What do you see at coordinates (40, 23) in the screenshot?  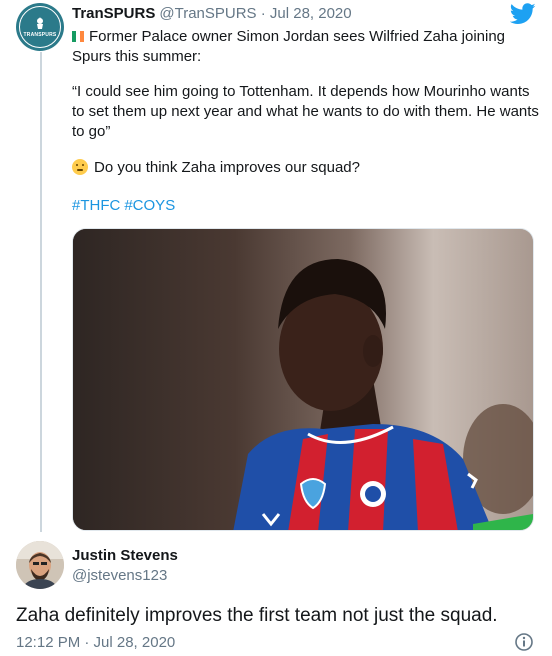 I see `cockerel-icon` at bounding box center [40, 23].